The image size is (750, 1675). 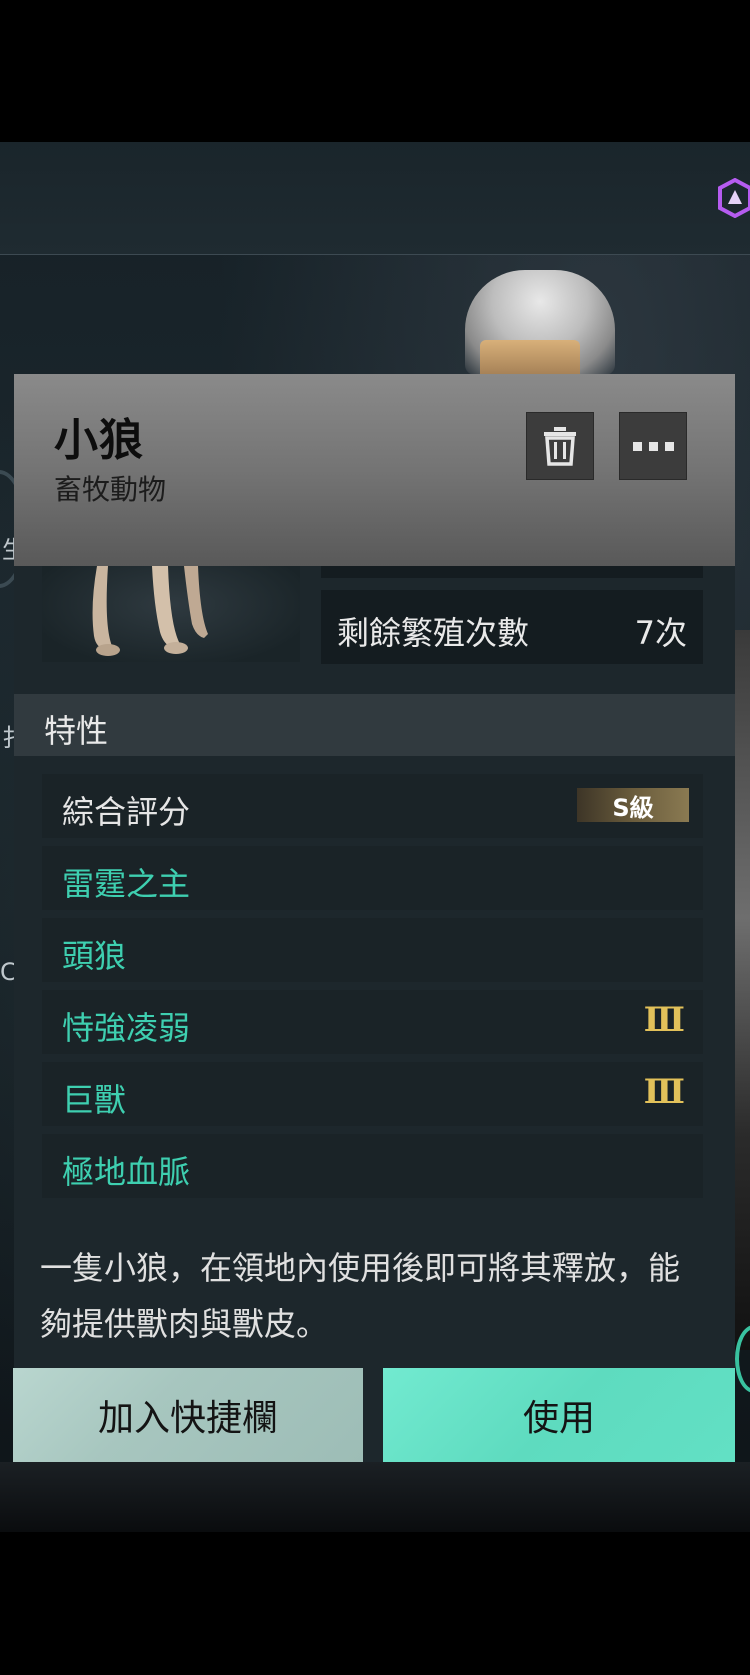 I want to click on trait-row: 頭狼, so click(x=372, y=950).